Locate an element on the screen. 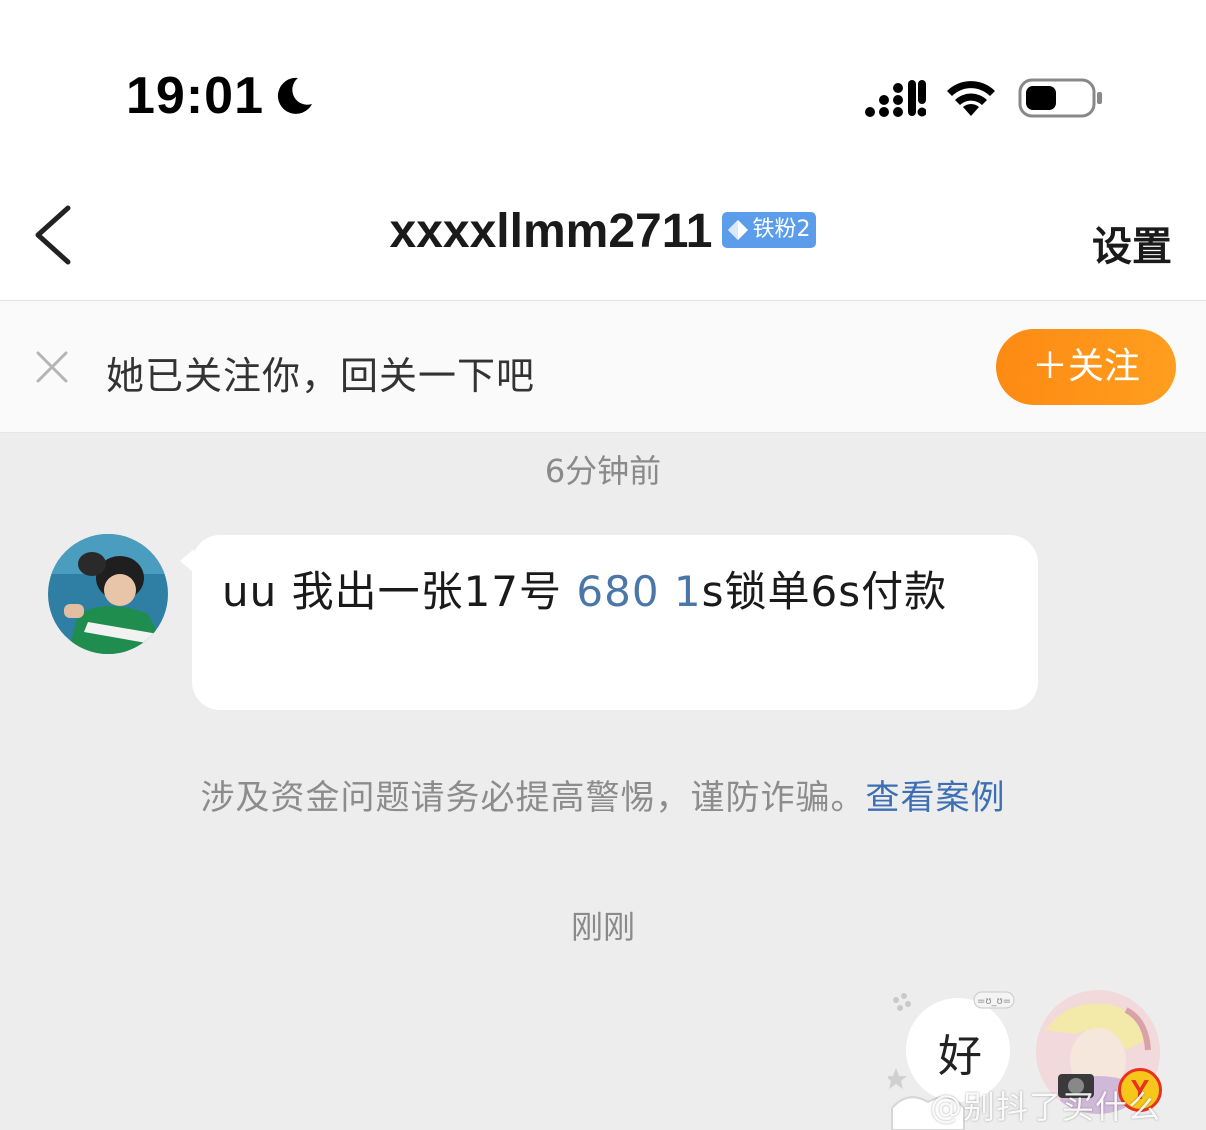  settings-button: 设置 is located at coordinates (1132, 243).